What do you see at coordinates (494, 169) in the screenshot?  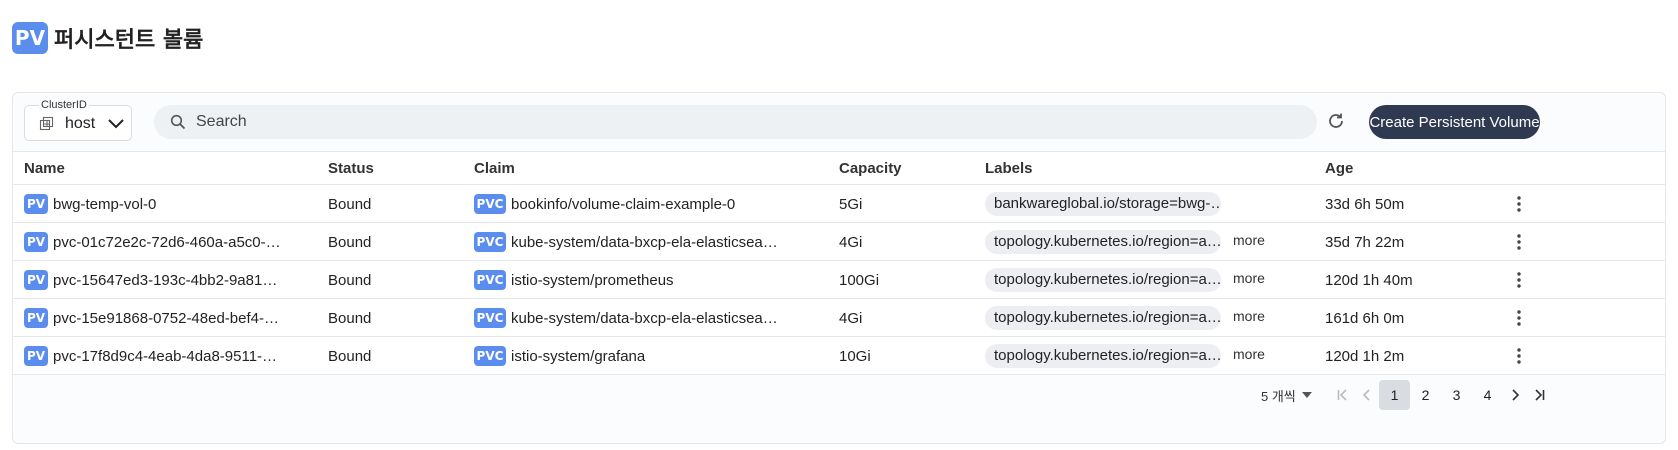 I see `column-header-claim: Claim` at bounding box center [494, 169].